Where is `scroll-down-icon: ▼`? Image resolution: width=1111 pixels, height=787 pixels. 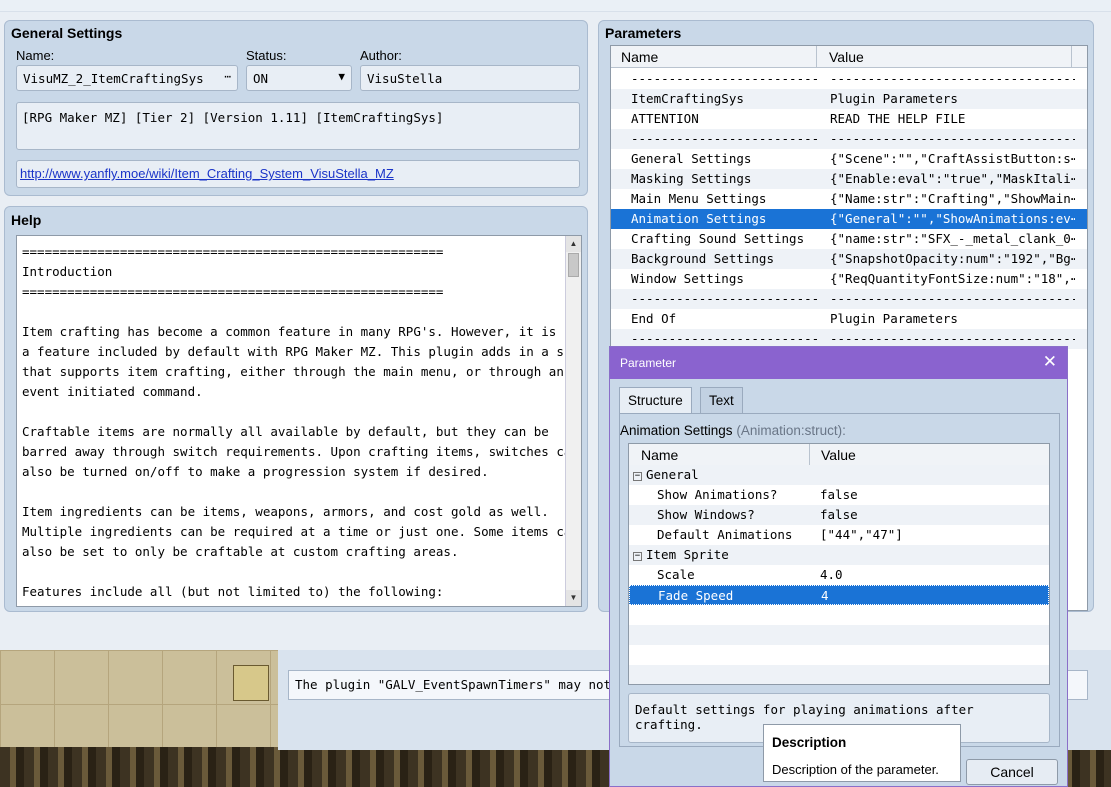 scroll-down-icon: ▼ is located at coordinates (573, 598).